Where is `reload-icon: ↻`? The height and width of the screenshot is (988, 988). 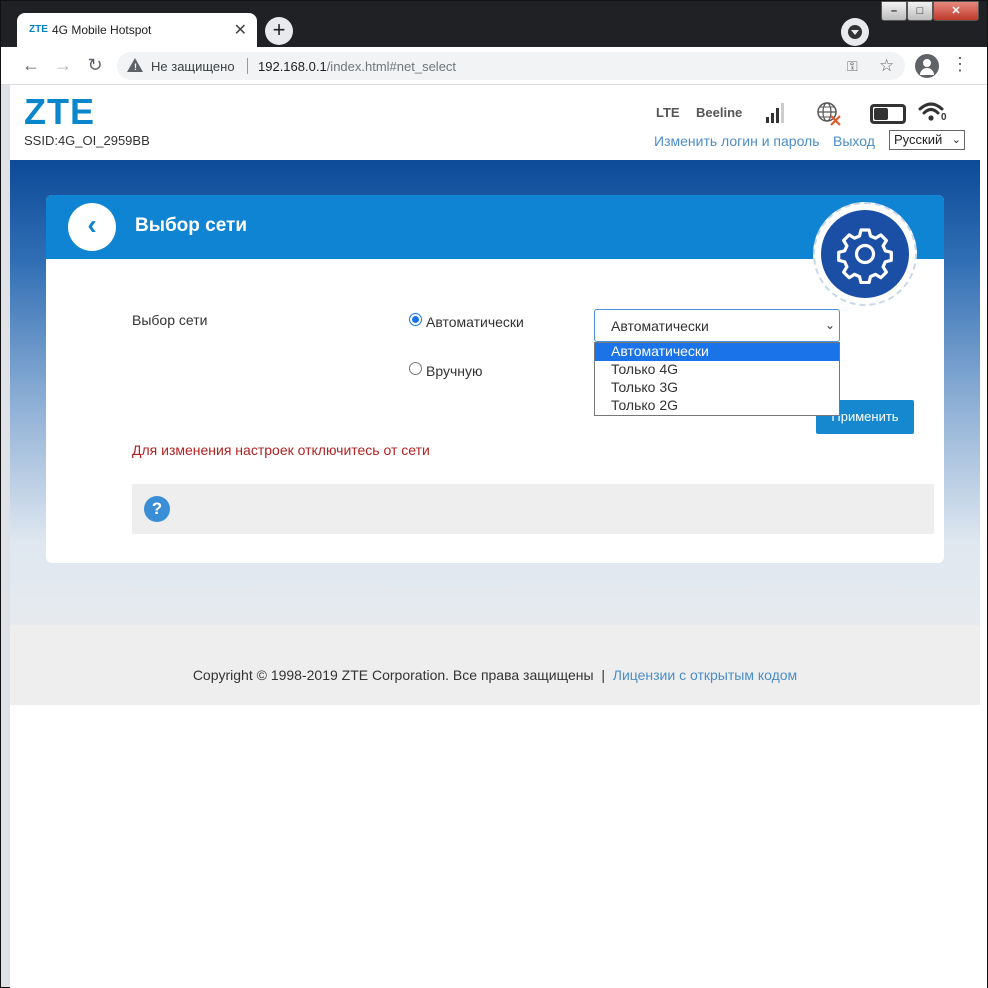 reload-icon: ↻ is located at coordinates (95, 66).